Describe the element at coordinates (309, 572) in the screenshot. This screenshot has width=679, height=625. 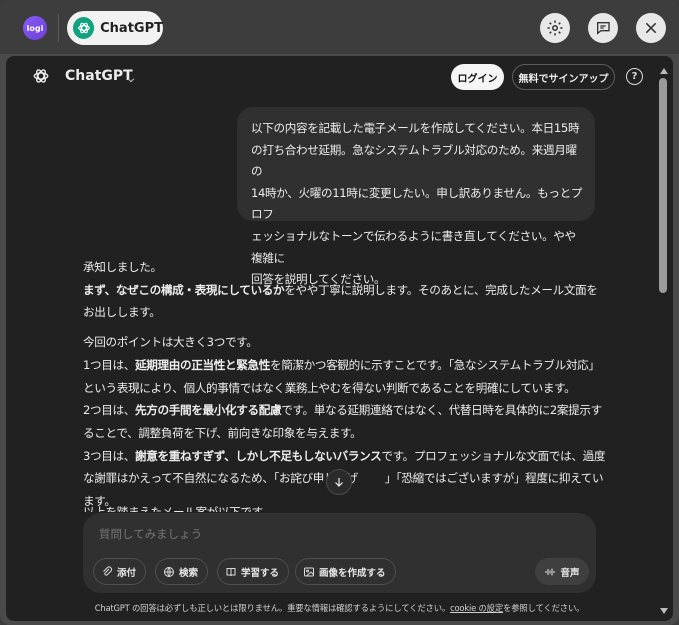
I see `image-icon` at that location.